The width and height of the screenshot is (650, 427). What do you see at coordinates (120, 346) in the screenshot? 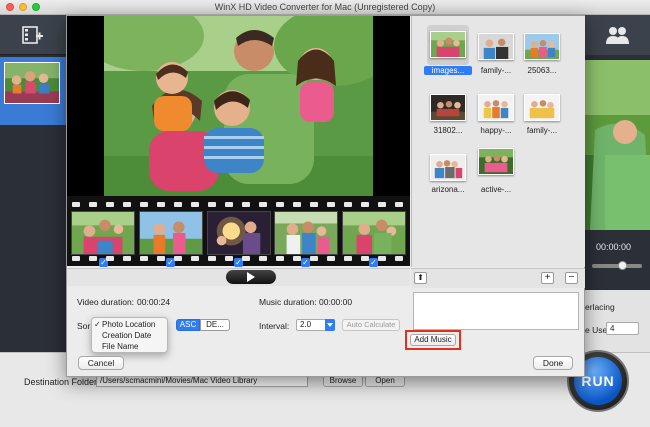
I see `sort-menu-item-file-name: File Name` at bounding box center [120, 346].